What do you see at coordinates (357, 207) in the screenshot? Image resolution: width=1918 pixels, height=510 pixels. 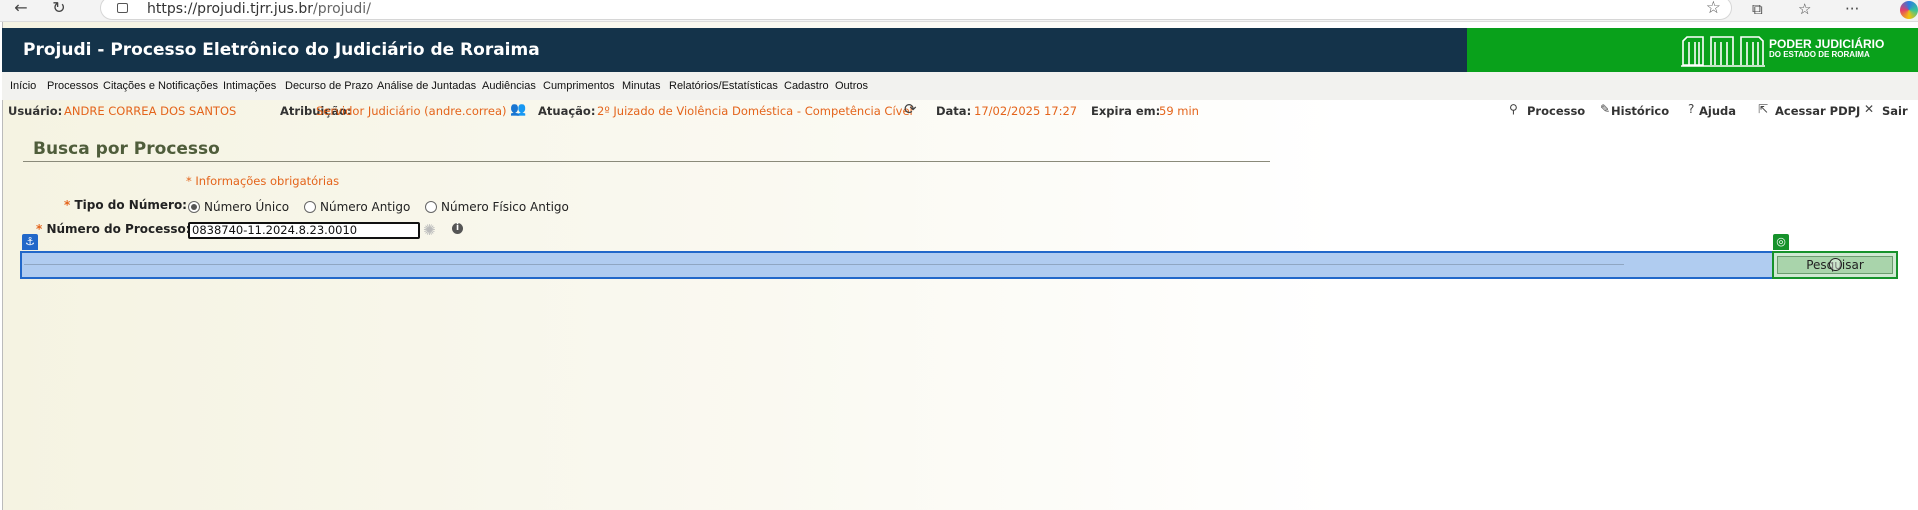 I see `radio-numero-antigo: Número Antigo` at bounding box center [357, 207].